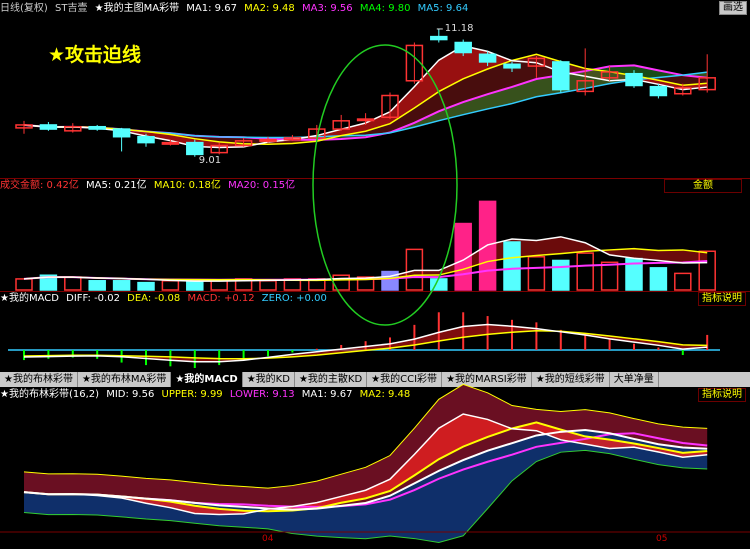 This screenshot has height=549, width=750. What do you see at coordinates (268, 539) in the screenshot?
I see `x-tick-04: 04` at bounding box center [268, 539].